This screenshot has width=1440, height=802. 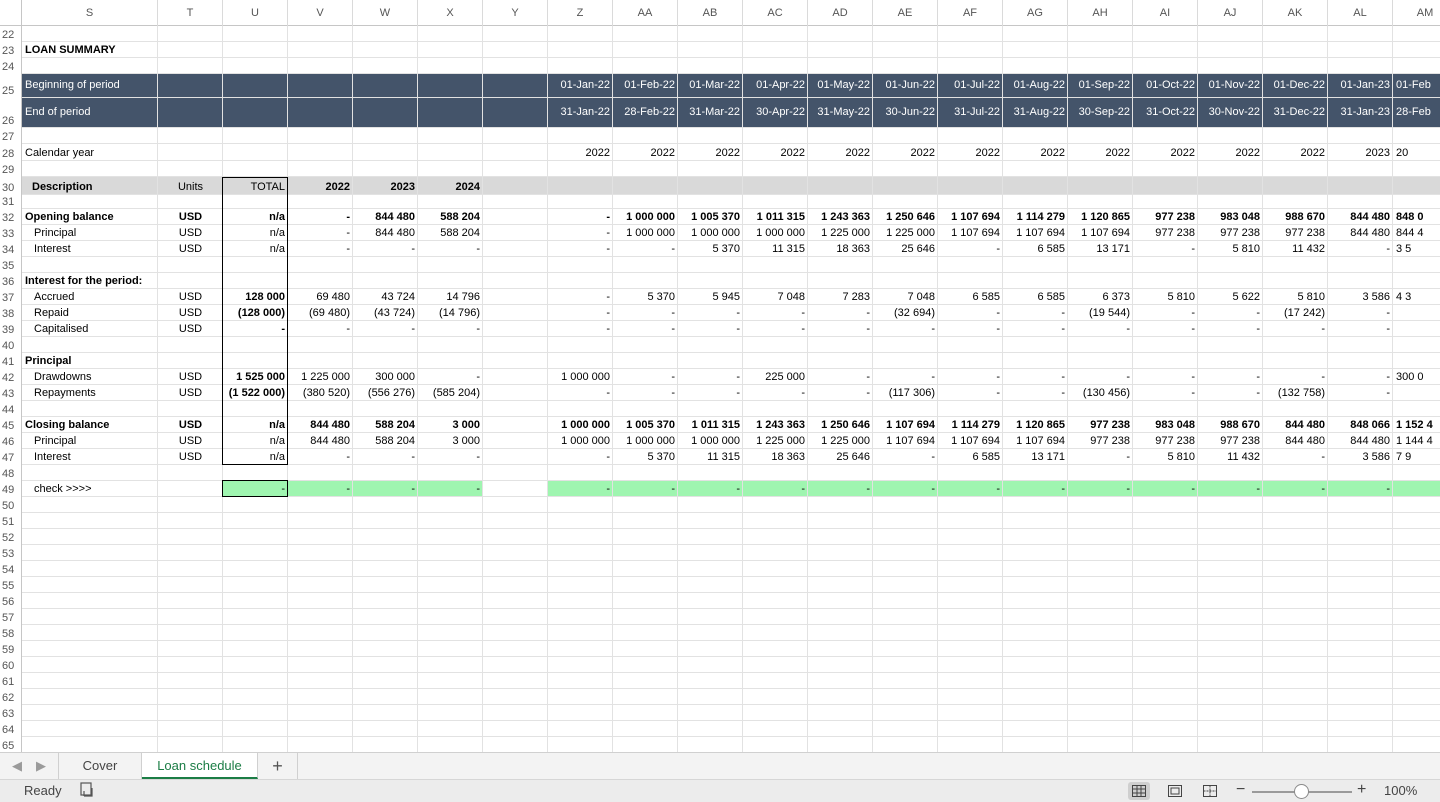 What do you see at coordinates (775, 457) in the screenshot?
I see `month-cell: 18 363` at bounding box center [775, 457].